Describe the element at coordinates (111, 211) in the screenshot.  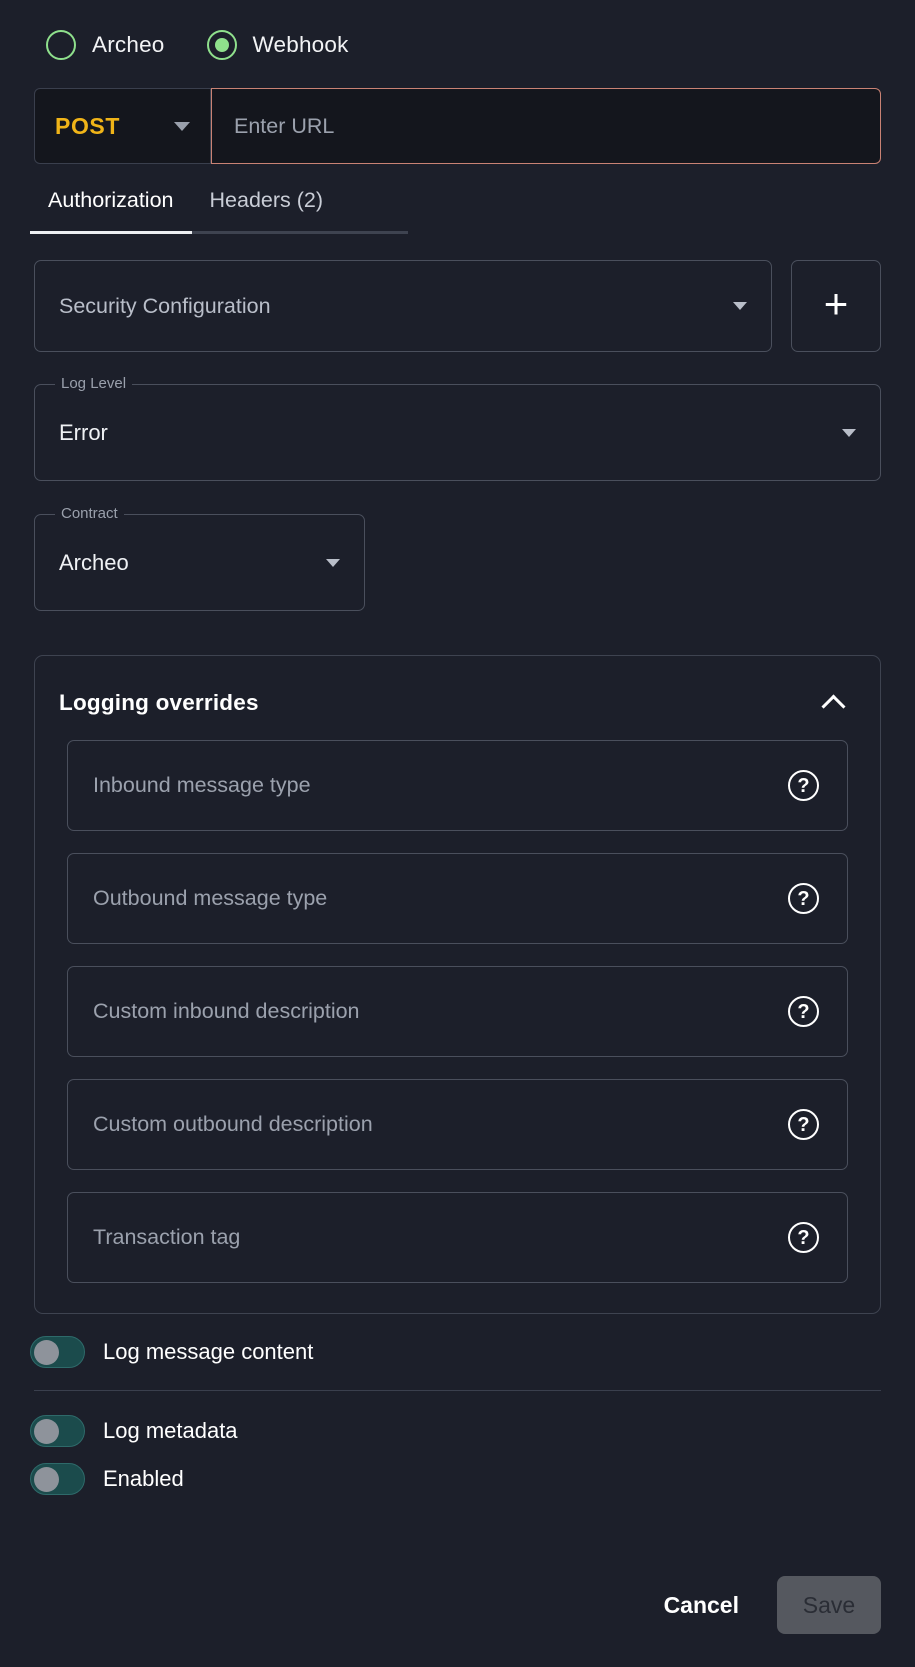
I see `tab-authorization: Authorization` at that location.